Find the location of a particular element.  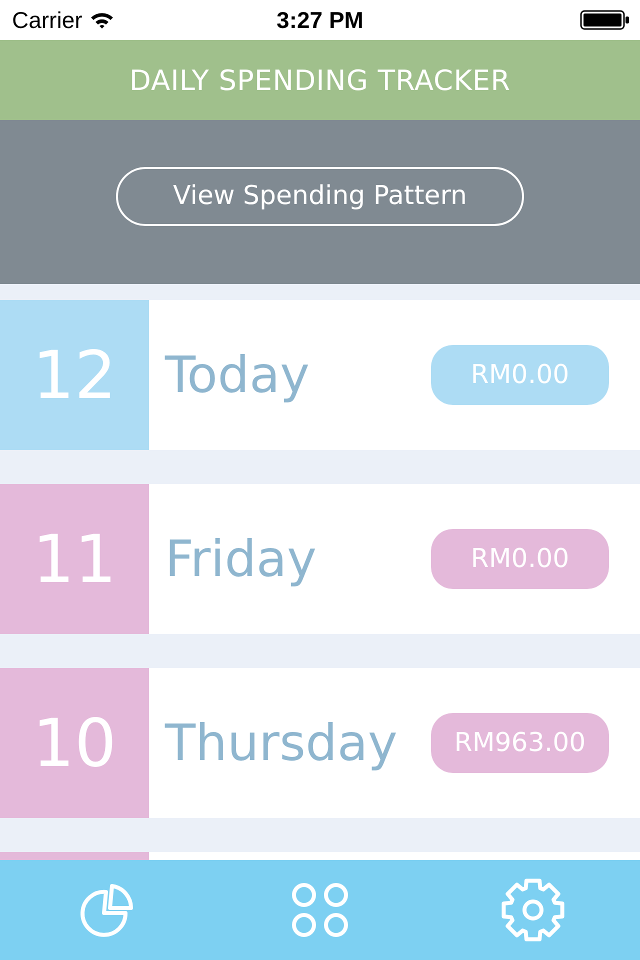

wifi-icon is located at coordinates (102, 20).